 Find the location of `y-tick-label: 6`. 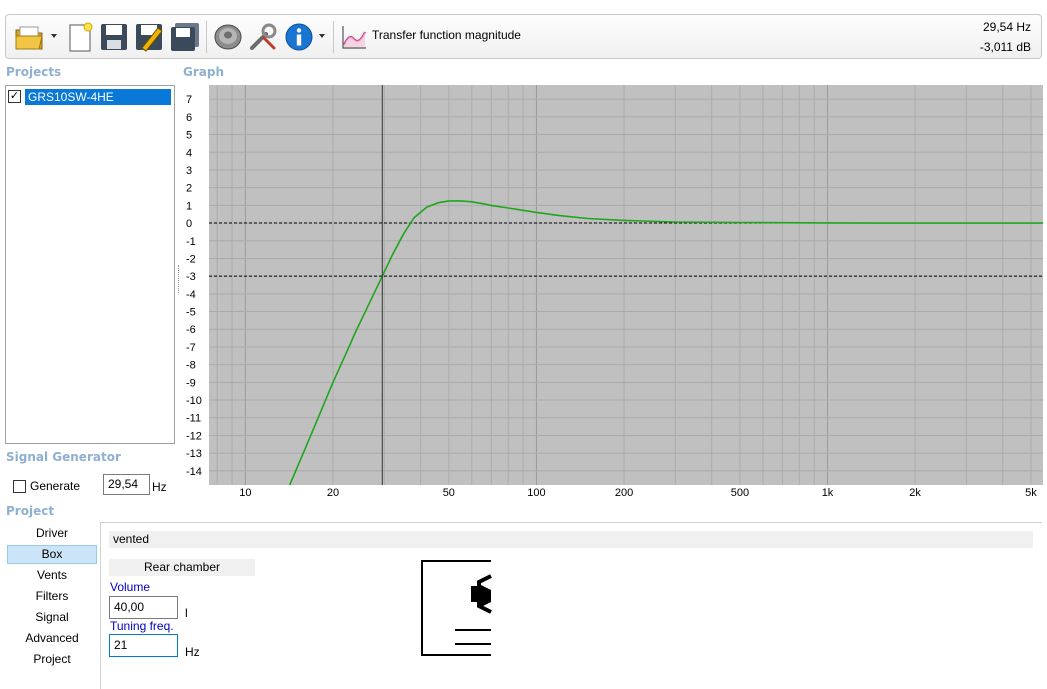

y-tick-label: 6 is located at coordinates (189, 118).